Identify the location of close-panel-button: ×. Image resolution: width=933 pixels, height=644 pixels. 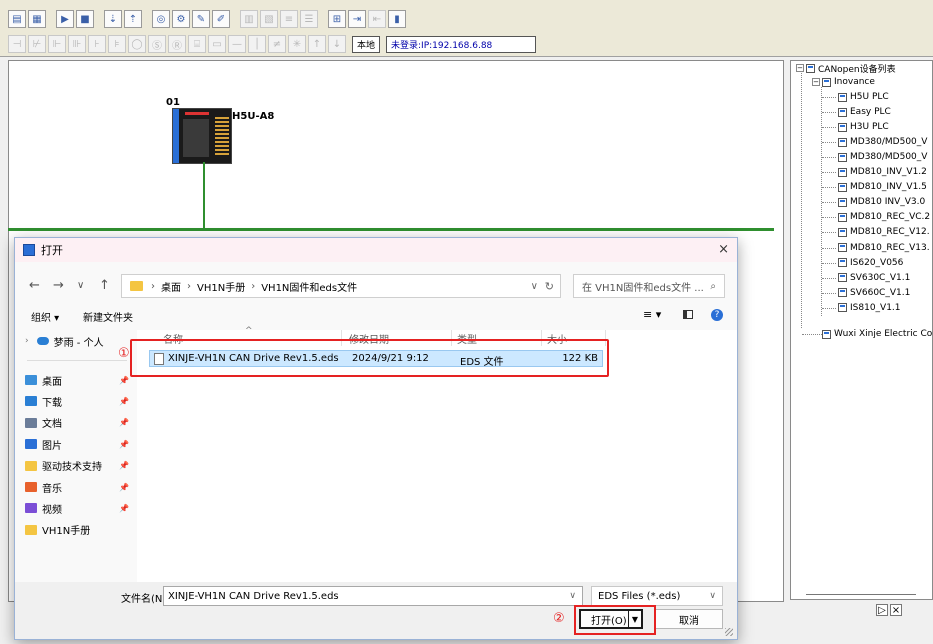
(896, 610).